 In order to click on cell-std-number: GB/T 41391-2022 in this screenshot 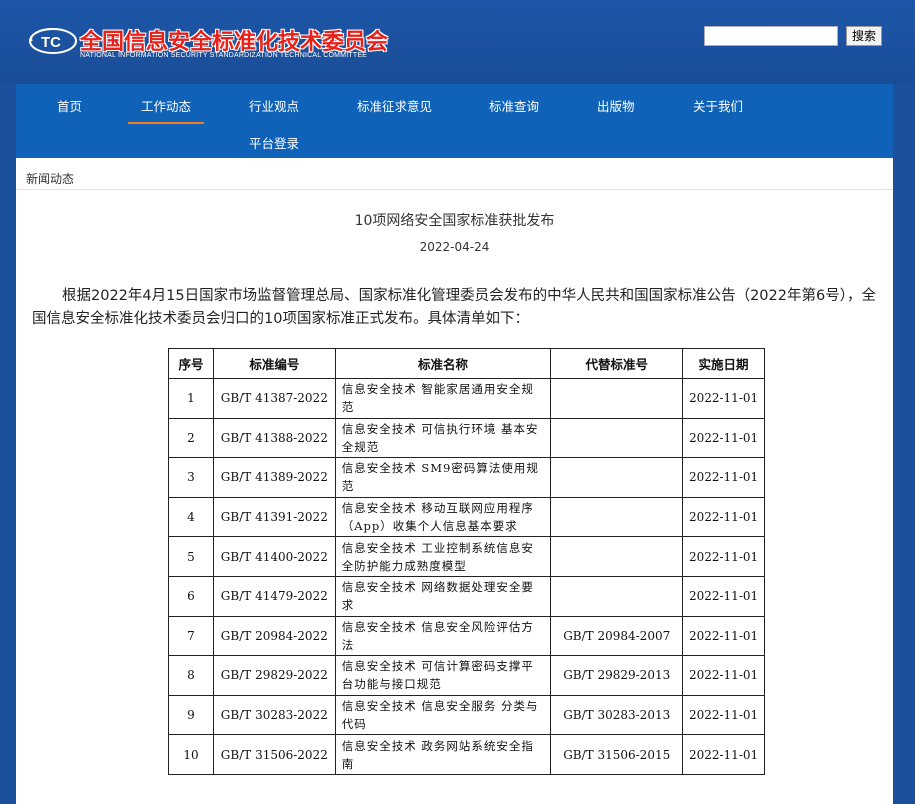, I will do `click(274, 517)`.